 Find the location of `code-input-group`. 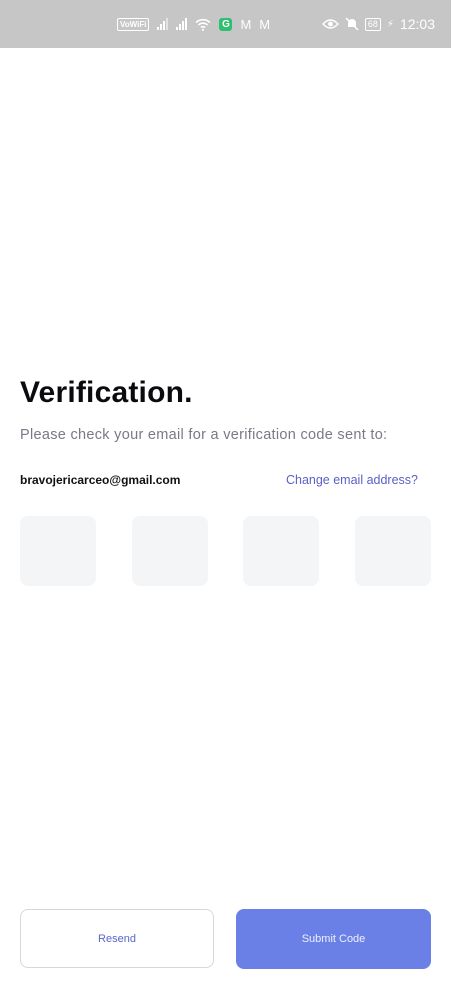

code-input-group is located at coordinates (225, 551).